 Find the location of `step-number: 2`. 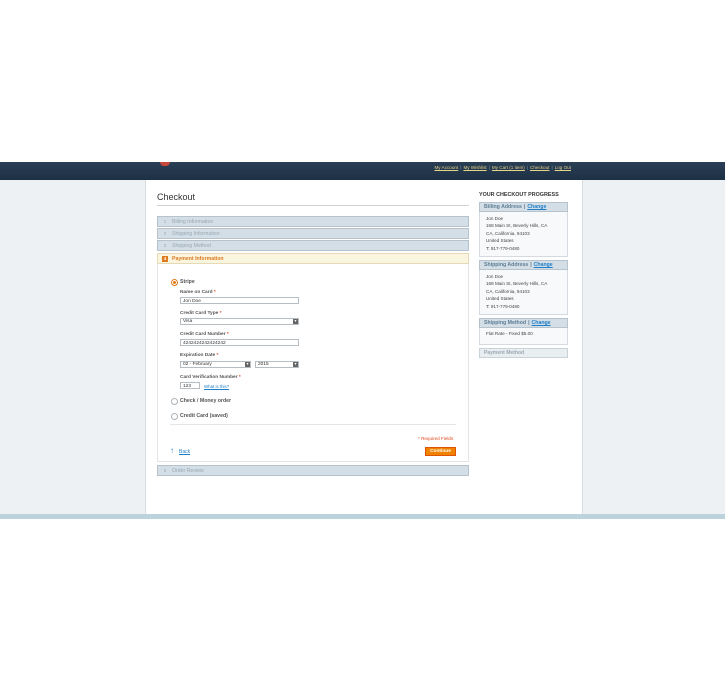

step-number: 2 is located at coordinates (165, 233).